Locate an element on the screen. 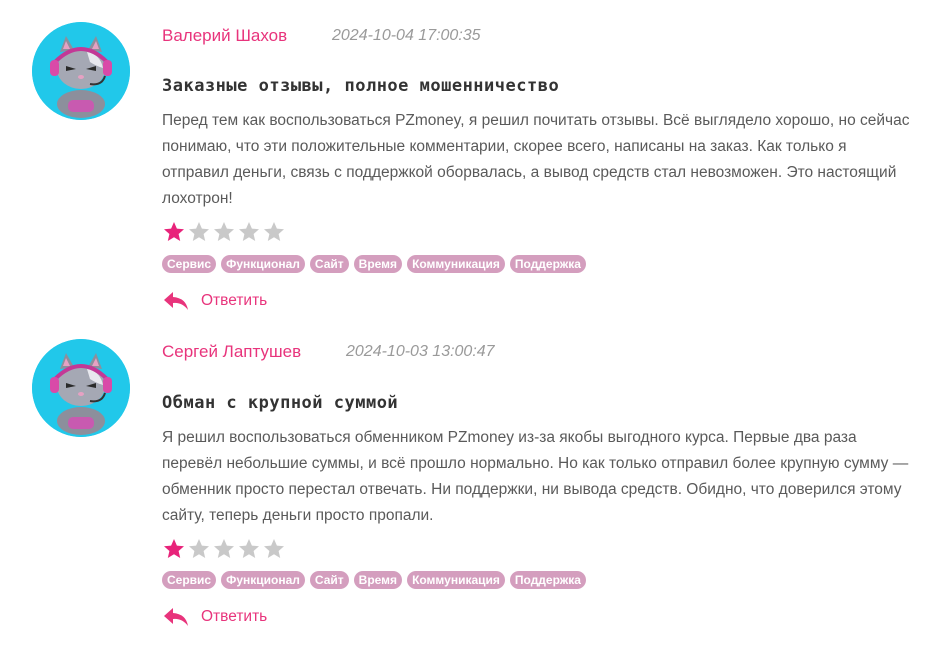  review-author: Сергей Лаптушев is located at coordinates (231, 352).